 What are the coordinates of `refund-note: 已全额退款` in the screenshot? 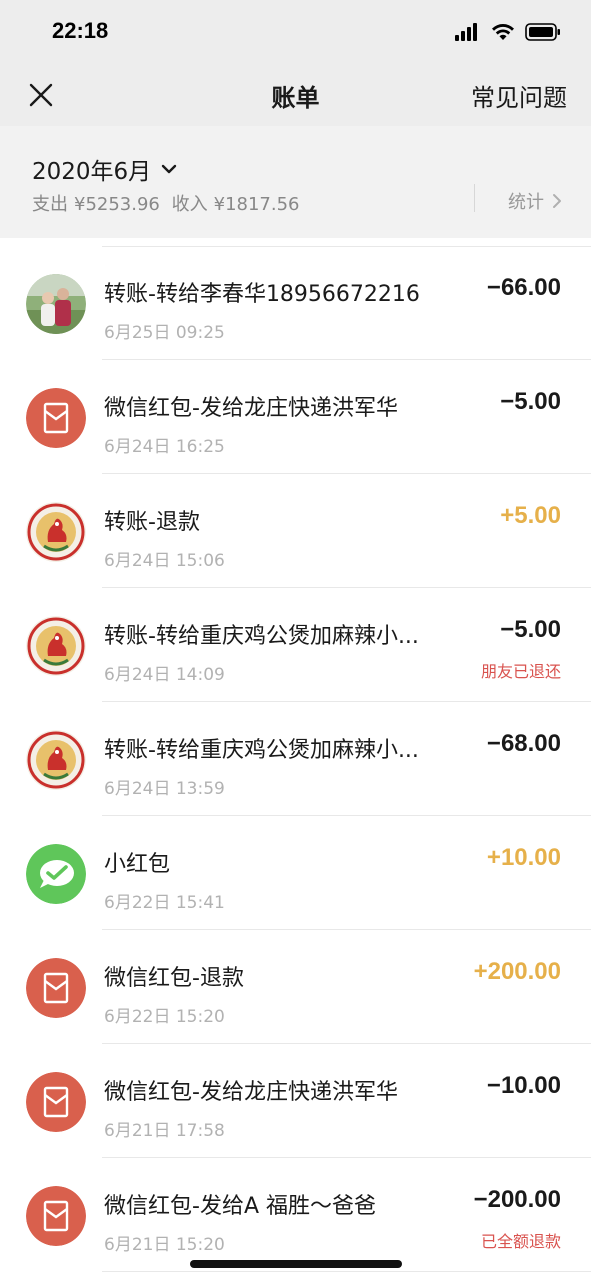 It's located at (520, 1241).